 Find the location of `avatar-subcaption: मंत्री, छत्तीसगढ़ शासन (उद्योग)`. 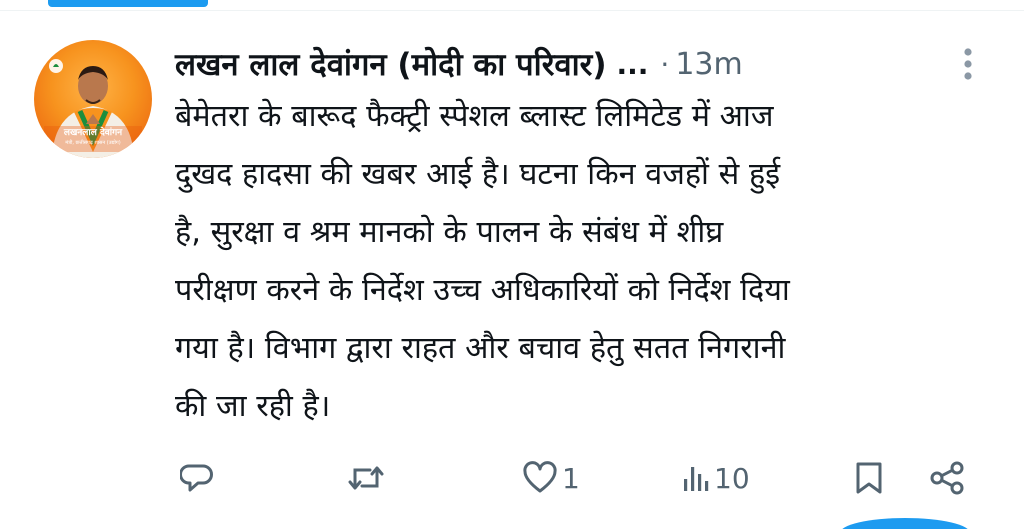

avatar-subcaption: मंत्री, छत्तीसगढ़ शासन (उद्योग) is located at coordinates (93, 143).